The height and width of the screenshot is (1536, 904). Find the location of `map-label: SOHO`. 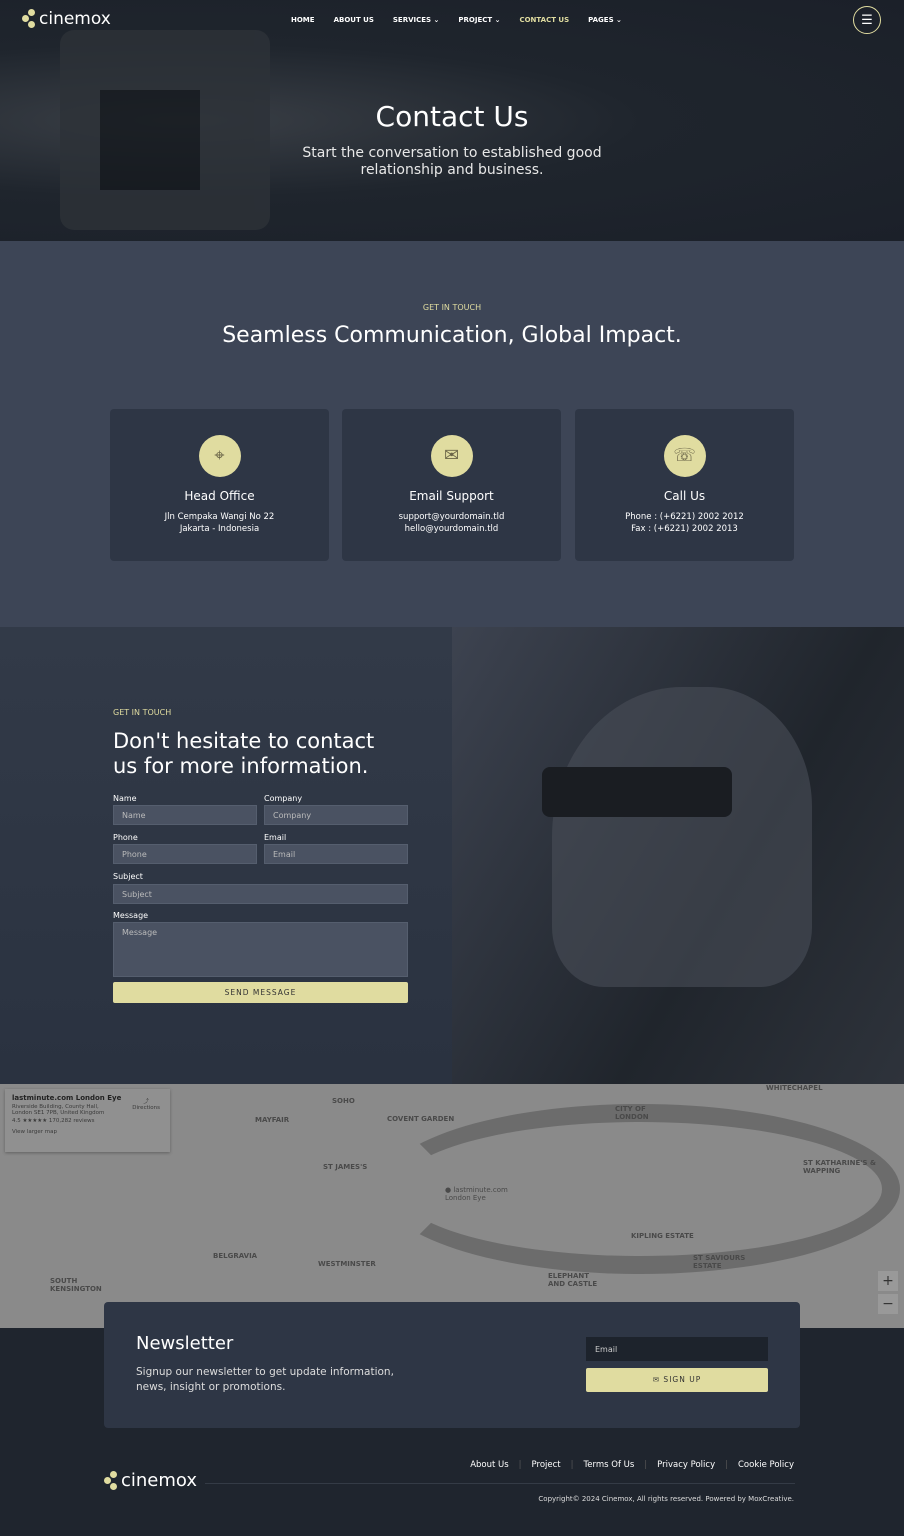

map-label: SOHO is located at coordinates (343, 1101).